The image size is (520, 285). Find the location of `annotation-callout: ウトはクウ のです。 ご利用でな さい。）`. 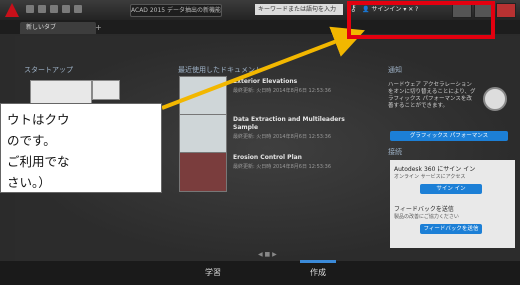

annotation-callout: ウトはクウ のです。 ご利用でな さい。） is located at coordinates (81, 148).